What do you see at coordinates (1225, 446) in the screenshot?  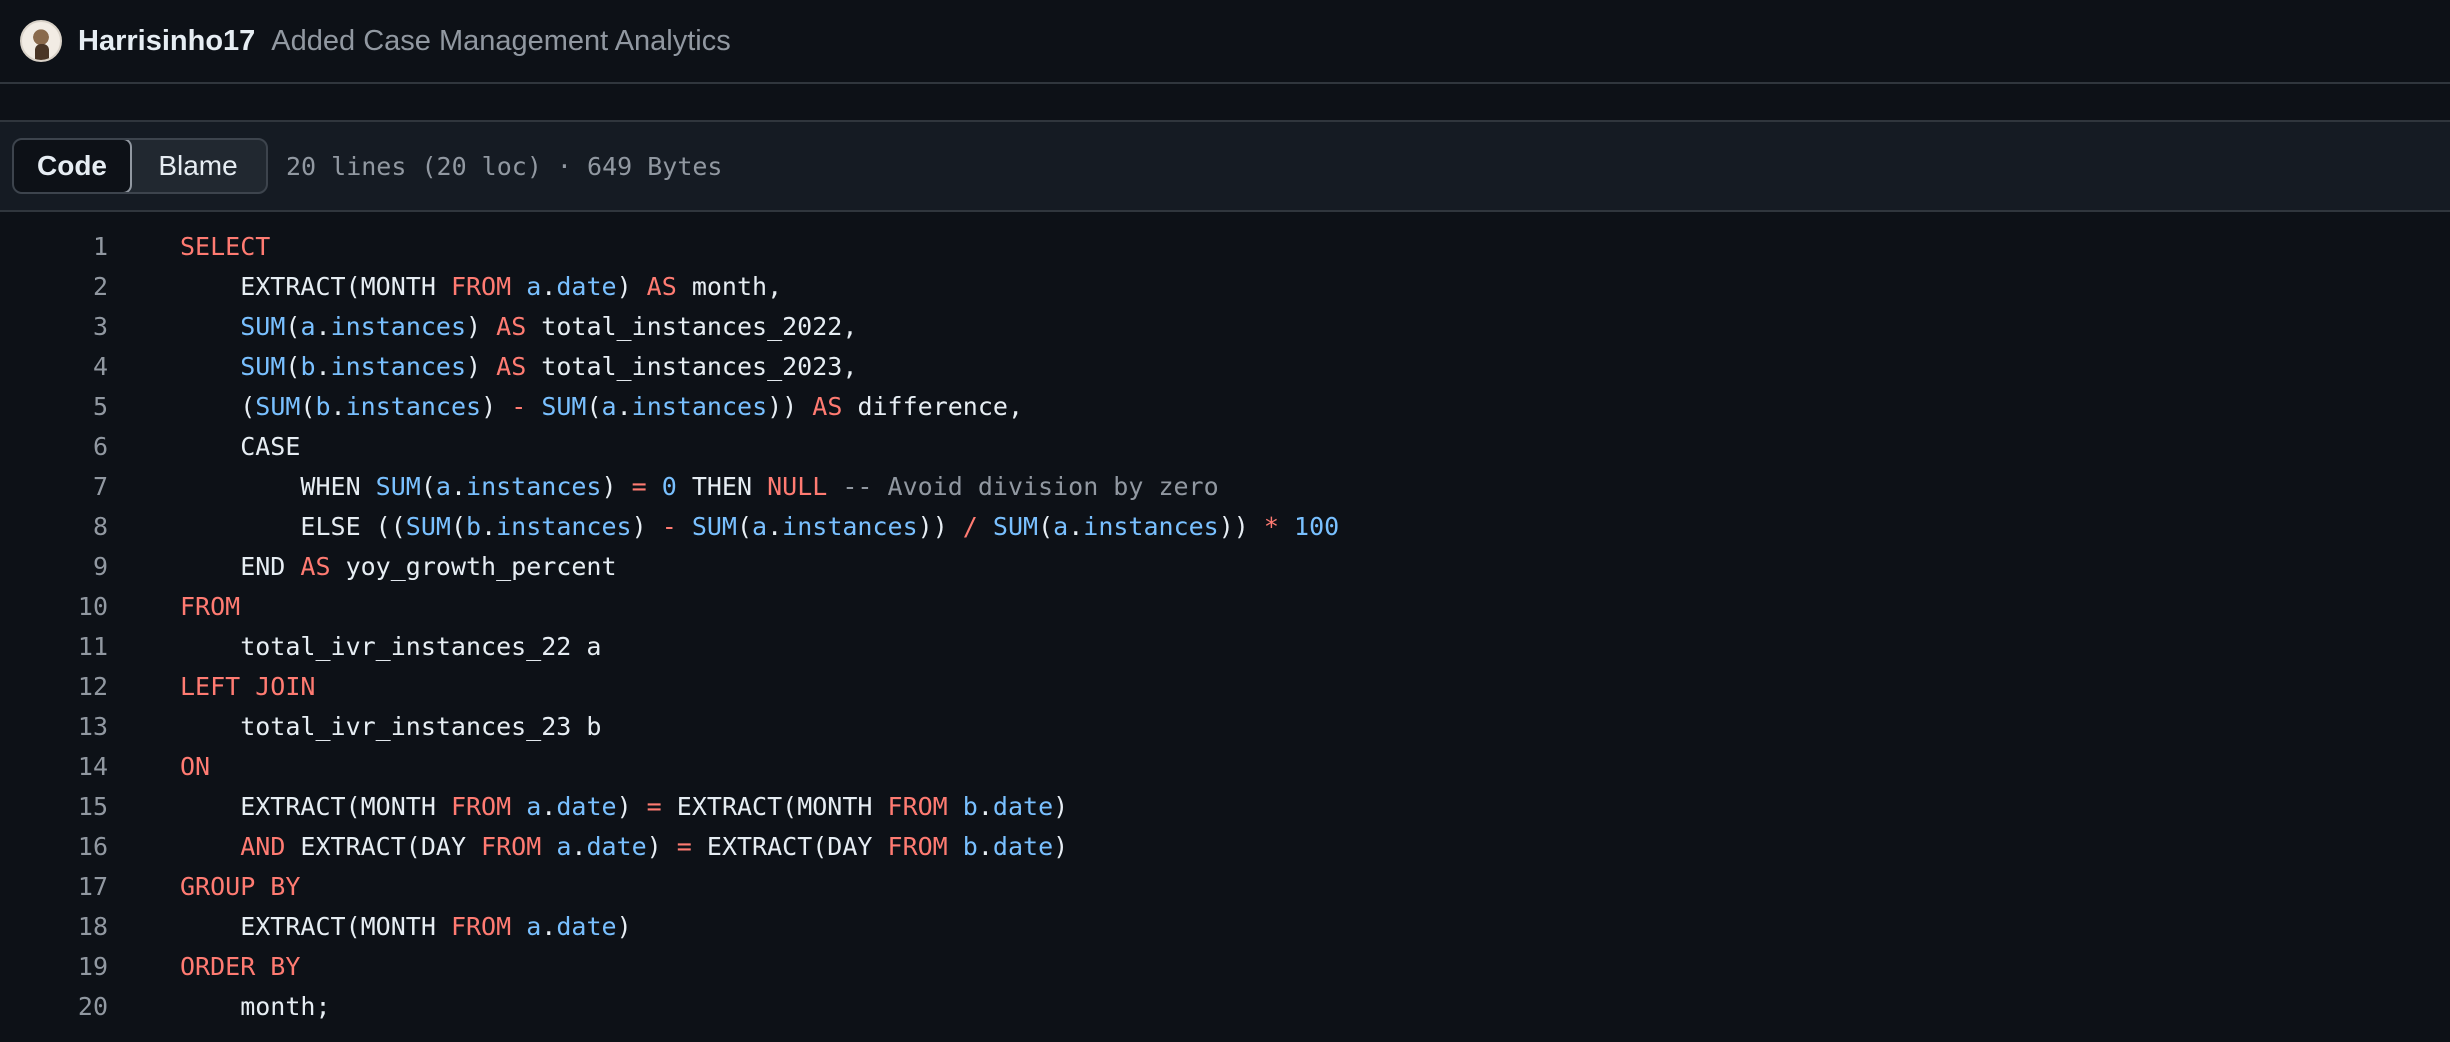 I see `code-line: 6 CASE` at bounding box center [1225, 446].